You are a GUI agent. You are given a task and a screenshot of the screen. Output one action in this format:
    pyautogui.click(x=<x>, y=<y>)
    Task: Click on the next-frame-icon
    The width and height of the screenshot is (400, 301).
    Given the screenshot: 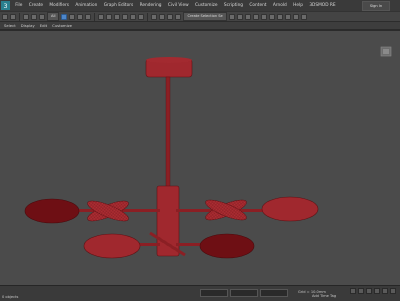 What is the action you would take?
    pyautogui.click(x=377, y=291)
    